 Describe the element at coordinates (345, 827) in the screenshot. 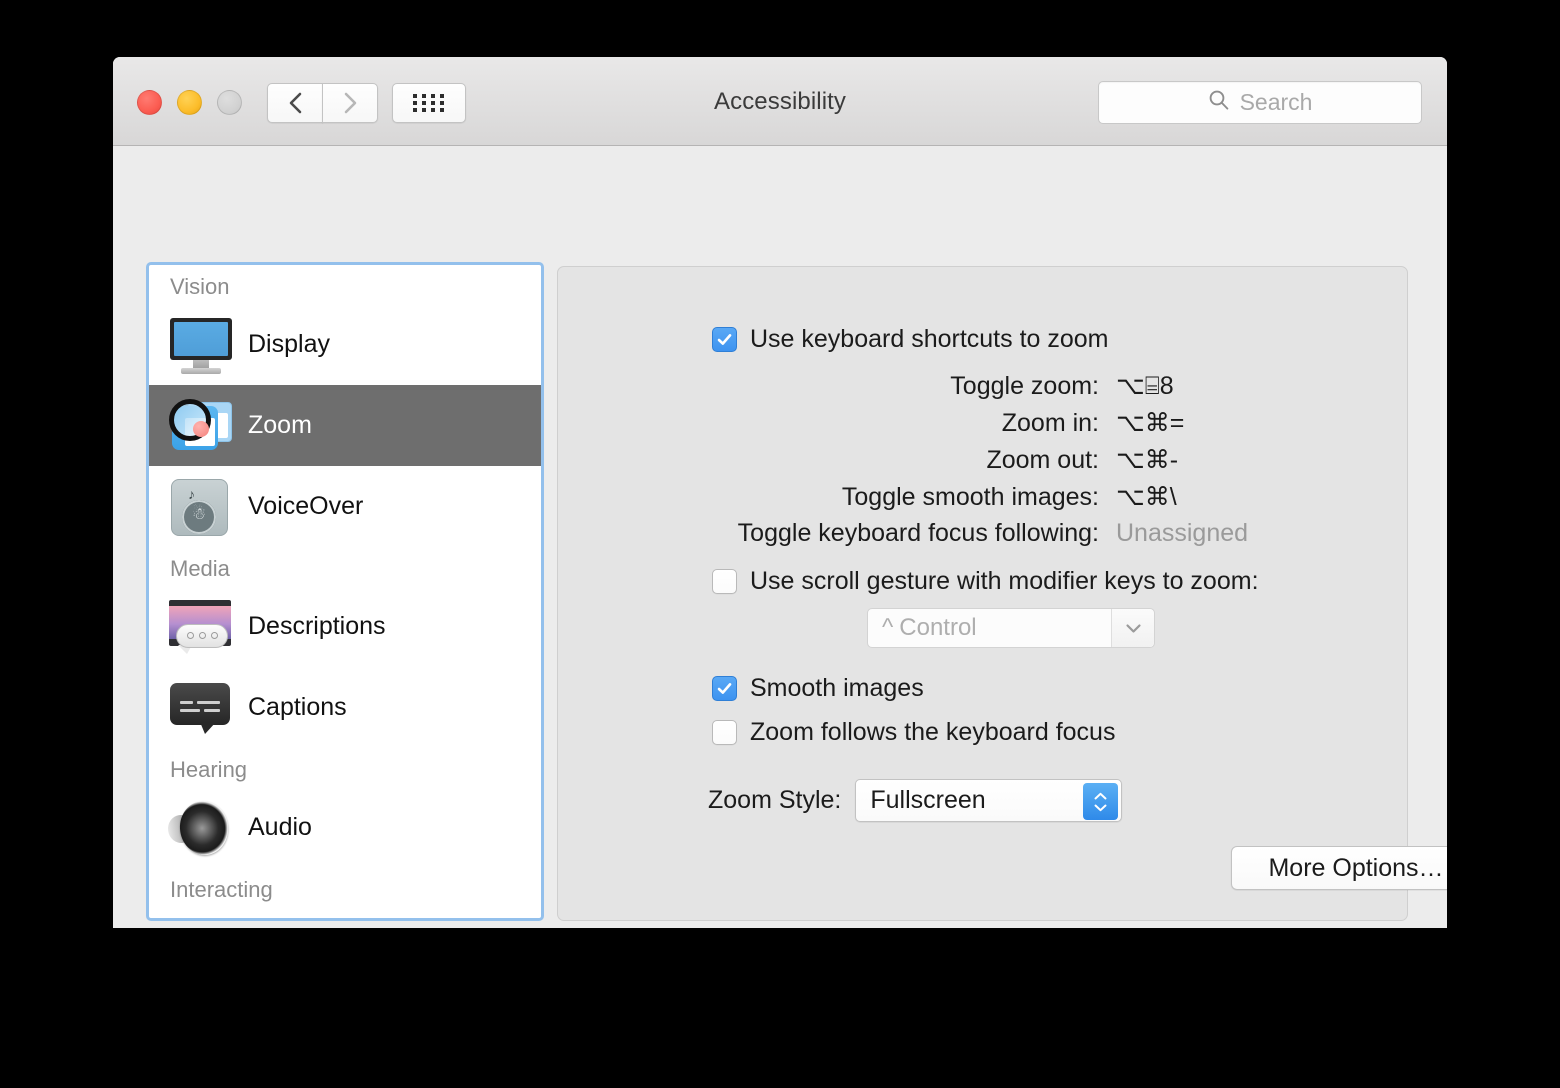

I see `sidebar-item-audio: Audio` at that location.